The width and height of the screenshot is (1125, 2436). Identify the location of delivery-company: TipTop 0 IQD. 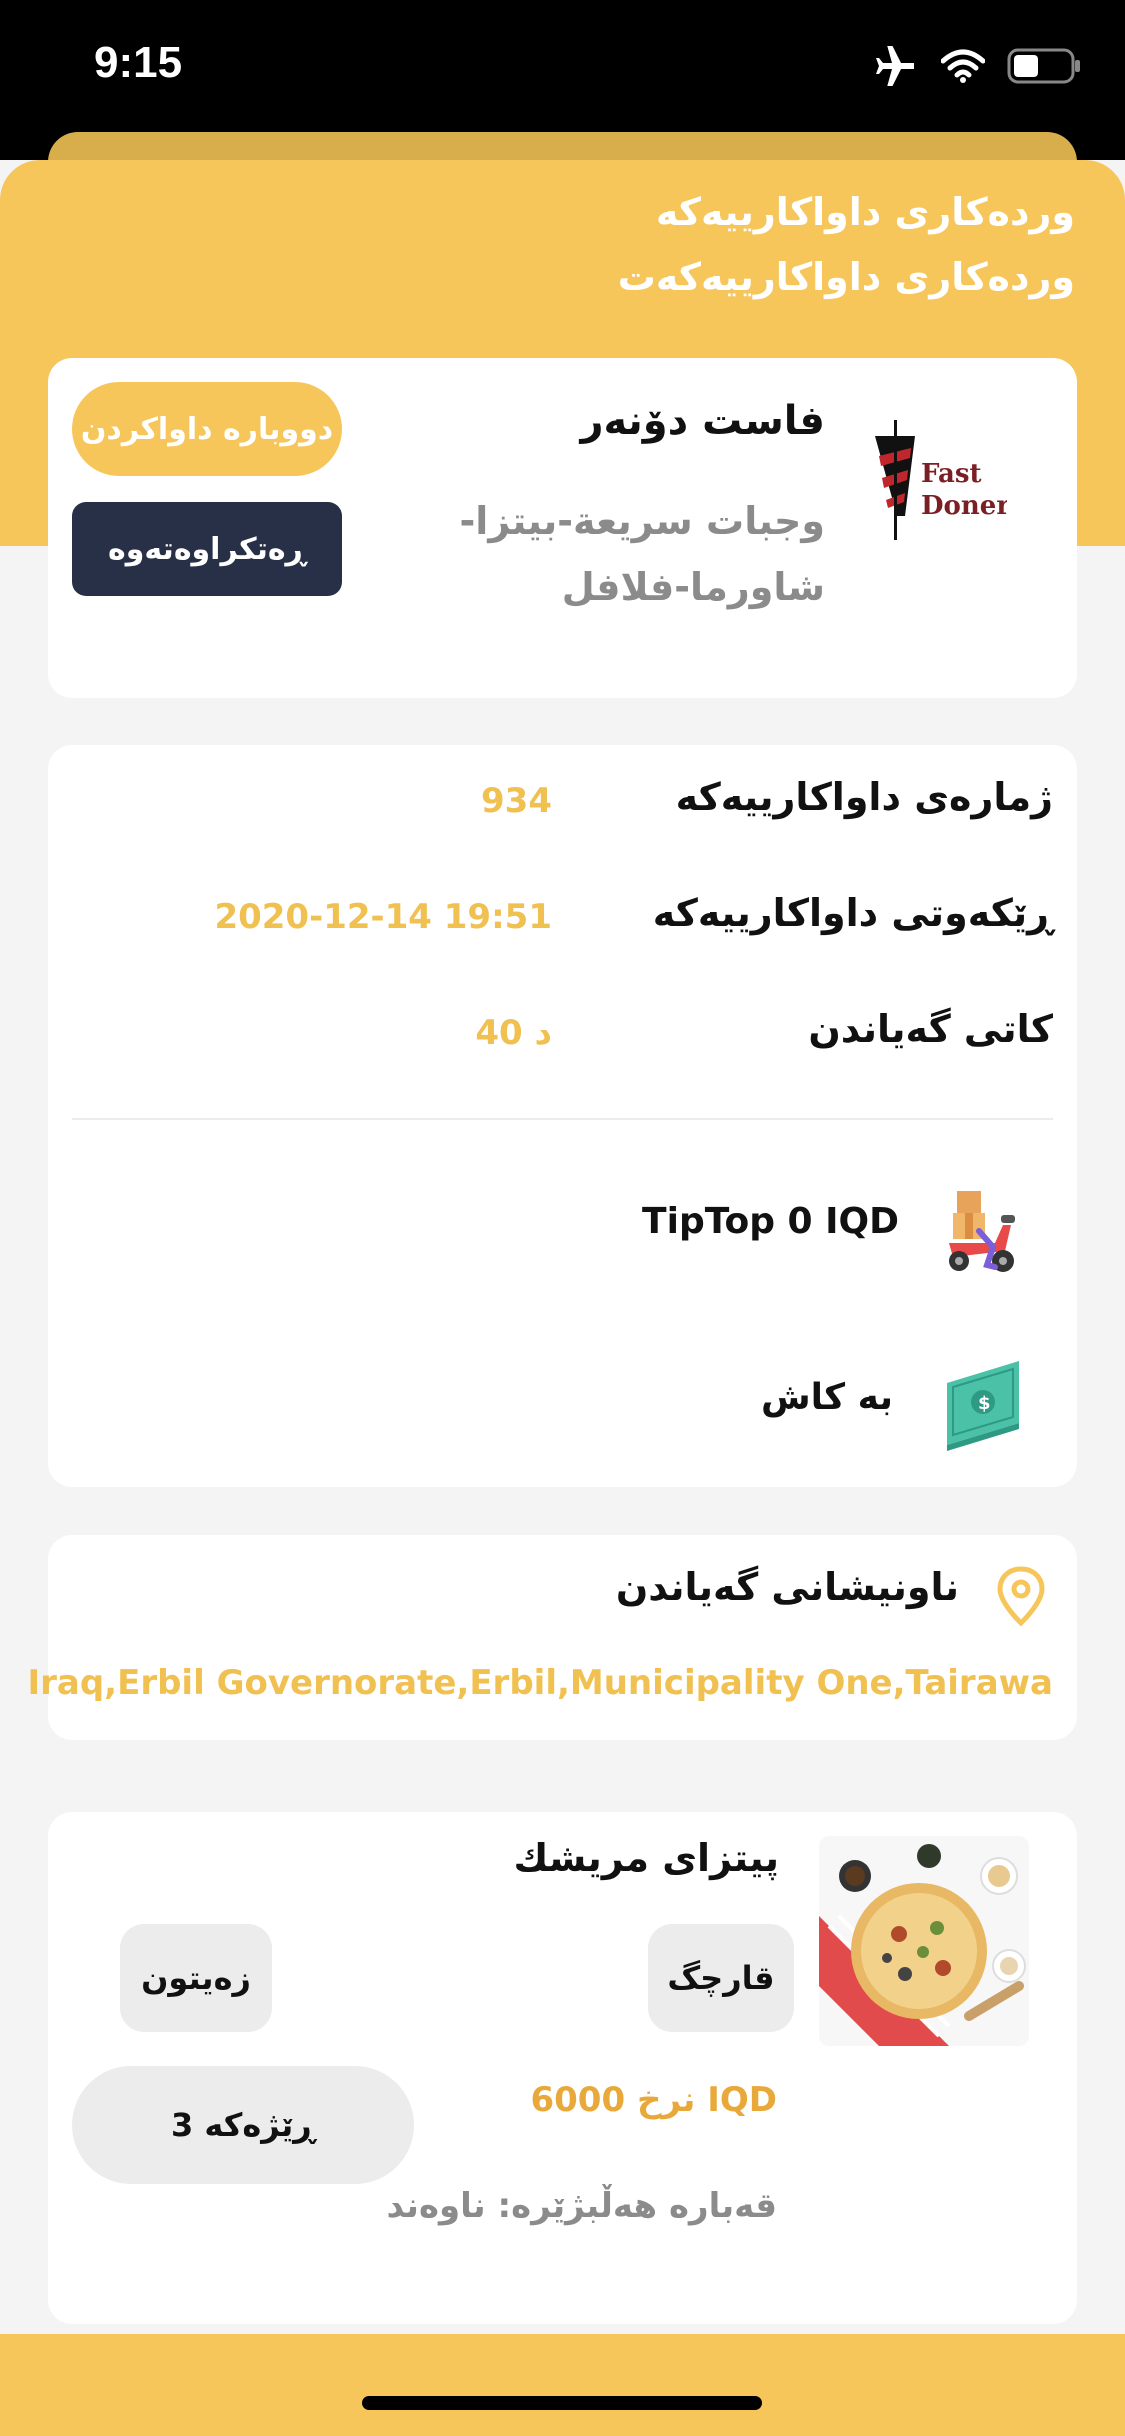
(770, 1221).